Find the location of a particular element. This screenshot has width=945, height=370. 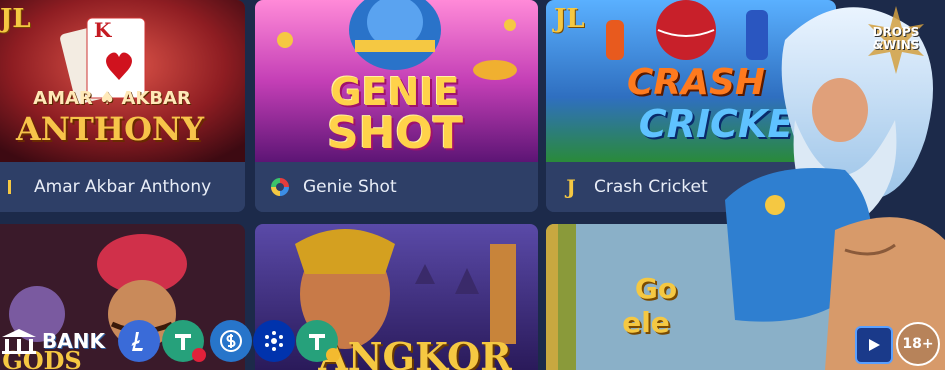

bnb-badge-icon is located at coordinates (333, 355).